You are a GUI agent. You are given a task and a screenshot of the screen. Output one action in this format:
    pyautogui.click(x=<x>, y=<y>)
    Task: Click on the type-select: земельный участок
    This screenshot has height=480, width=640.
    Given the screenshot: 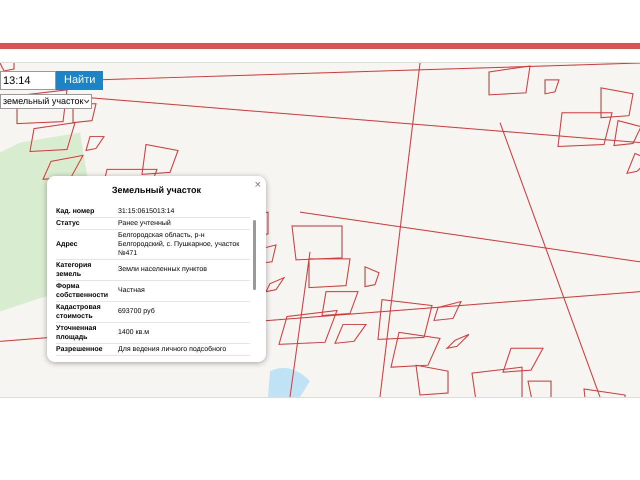 What is the action you would take?
    pyautogui.click(x=46, y=101)
    